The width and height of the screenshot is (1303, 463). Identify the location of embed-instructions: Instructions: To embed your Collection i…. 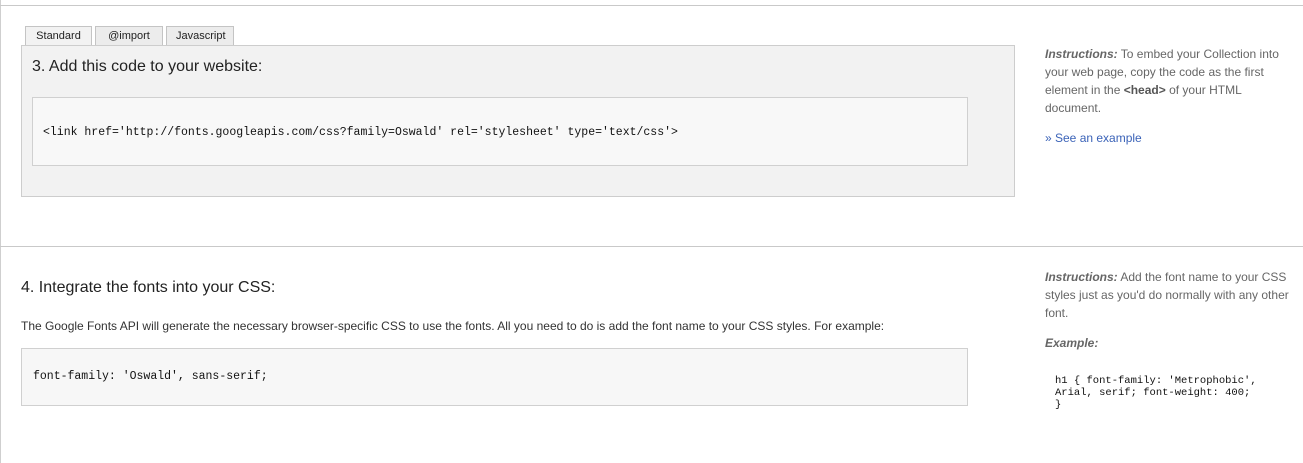
(1167, 81).